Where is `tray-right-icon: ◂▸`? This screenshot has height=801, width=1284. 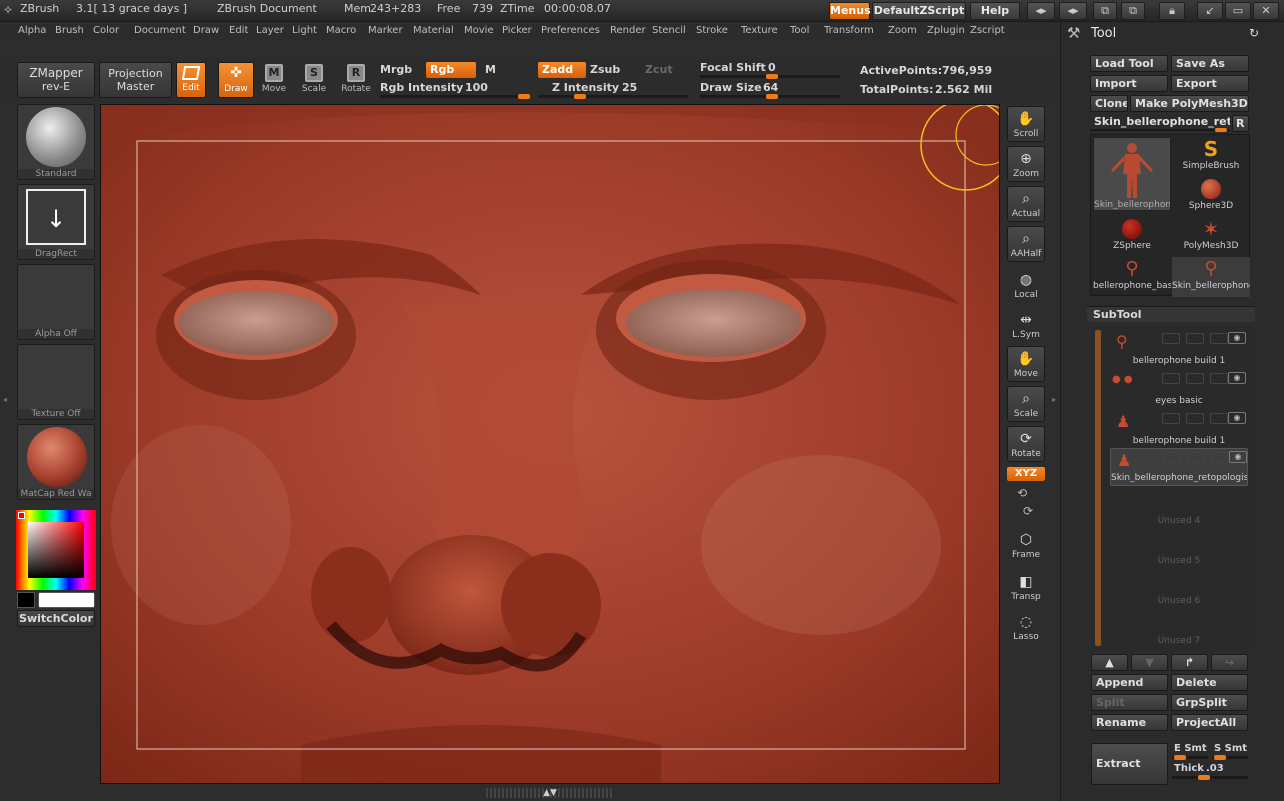
tray-right-icon: ◂▸ is located at coordinates (1073, 11).